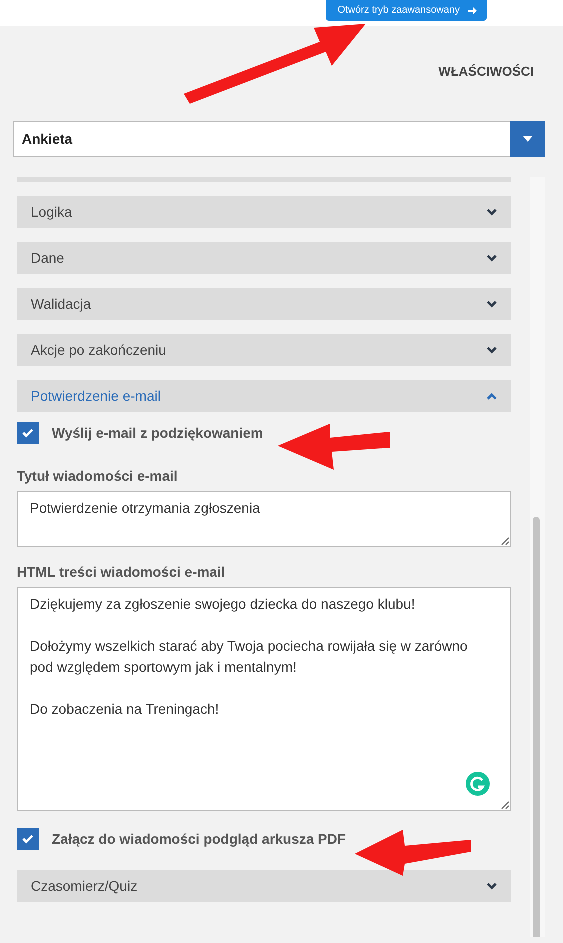 This screenshot has width=563, height=943. I want to click on dropdown-value: Ankieta, so click(47, 139).